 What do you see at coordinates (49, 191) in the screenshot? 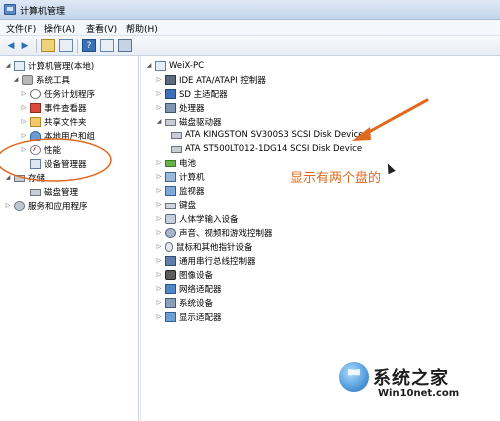
I see `tree-item-disk-management: 磁盘管理` at bounding box center [49, 191].